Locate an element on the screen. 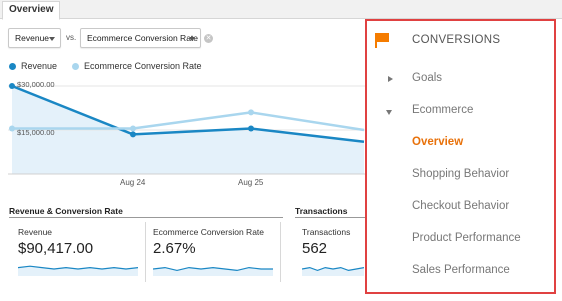  metric-select-compare: Ecommerce Conversion Rate is located at coordinates (140, 38).